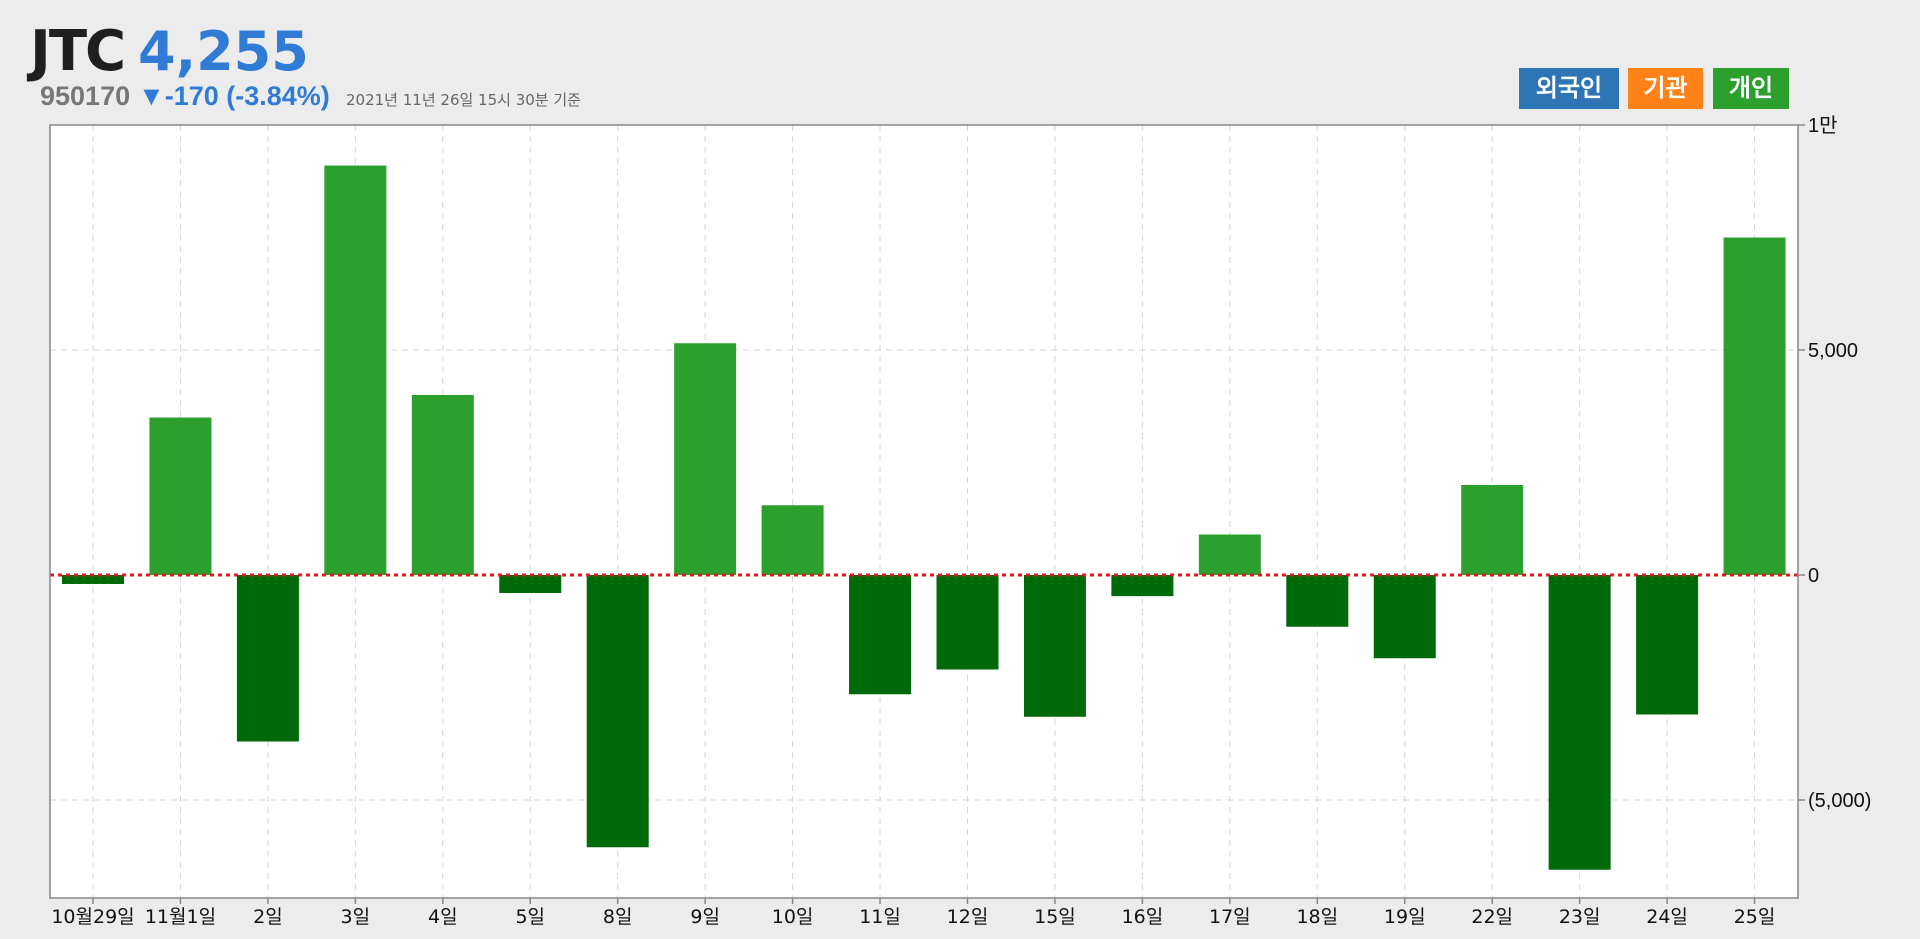  I want to click on x-tick-label: 15일, so click(1055, 917).